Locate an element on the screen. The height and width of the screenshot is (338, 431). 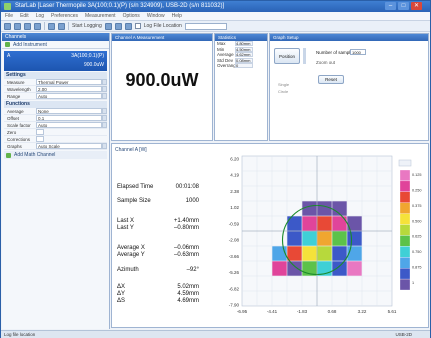
elapsed-label: Elapsed Time is located at coordinates (135, 187).